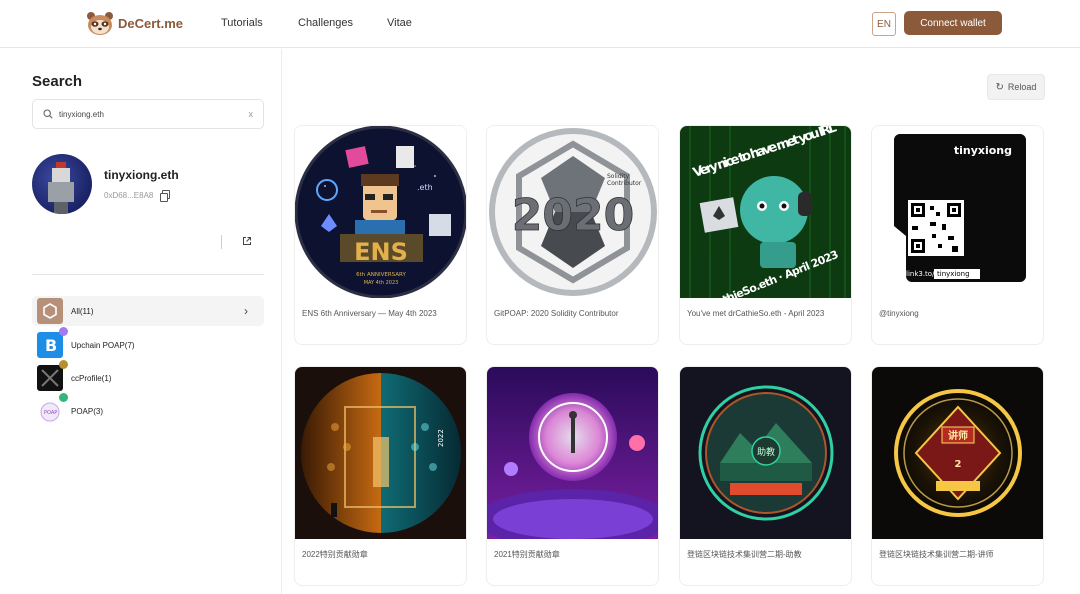 This screenshot has width=1080, height=594. I want to click on art-text: 2, so click(958, 464).